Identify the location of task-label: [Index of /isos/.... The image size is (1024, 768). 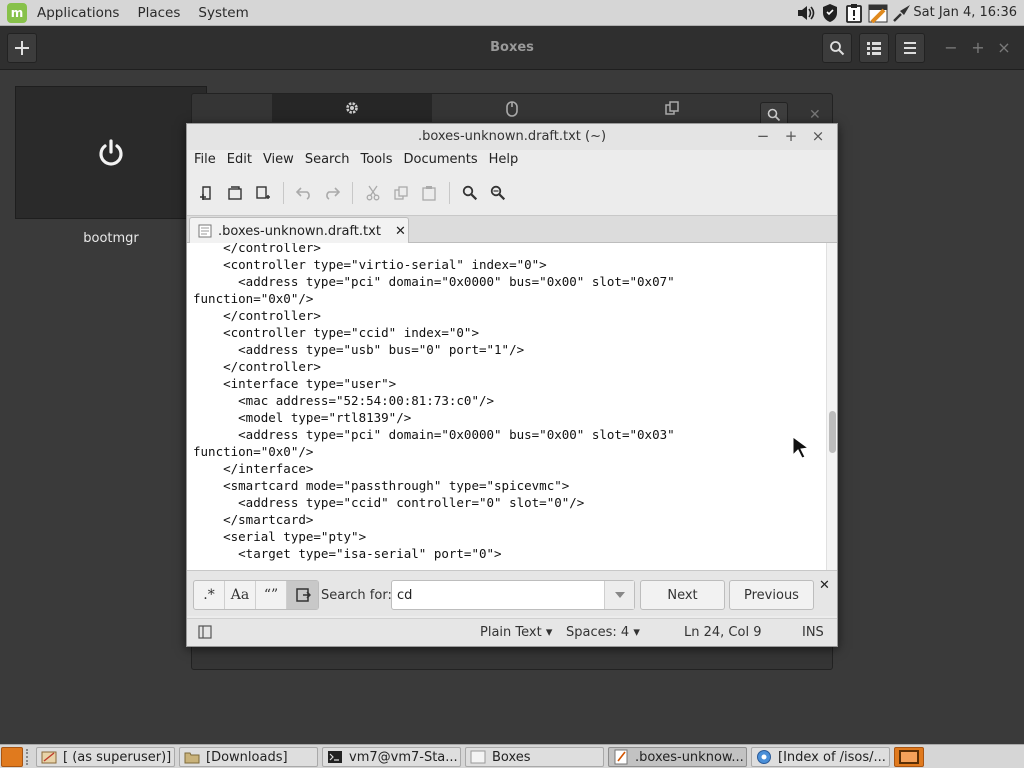
(832, 757).